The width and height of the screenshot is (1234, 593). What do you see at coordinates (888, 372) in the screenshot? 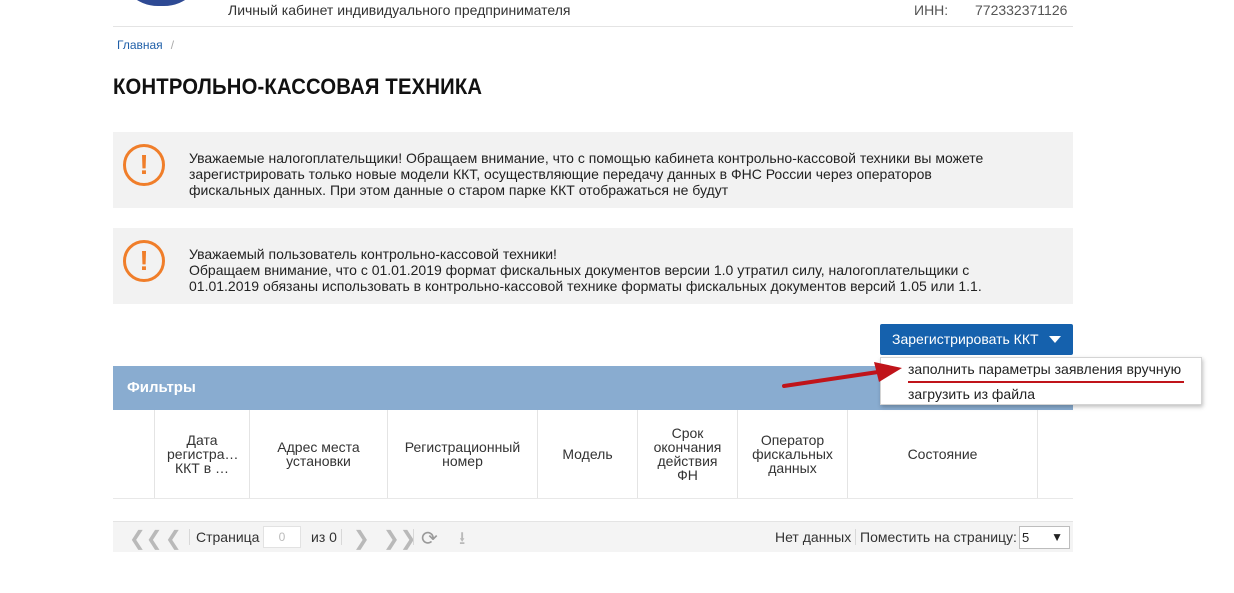
I see `annotation-arrow-head` at bounding box center [888, 372].